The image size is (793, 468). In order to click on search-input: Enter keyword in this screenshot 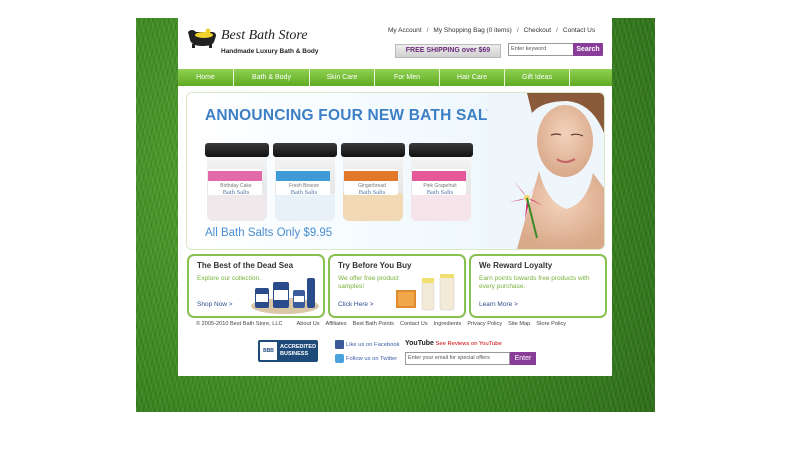, I will do `click(541, 49)`.